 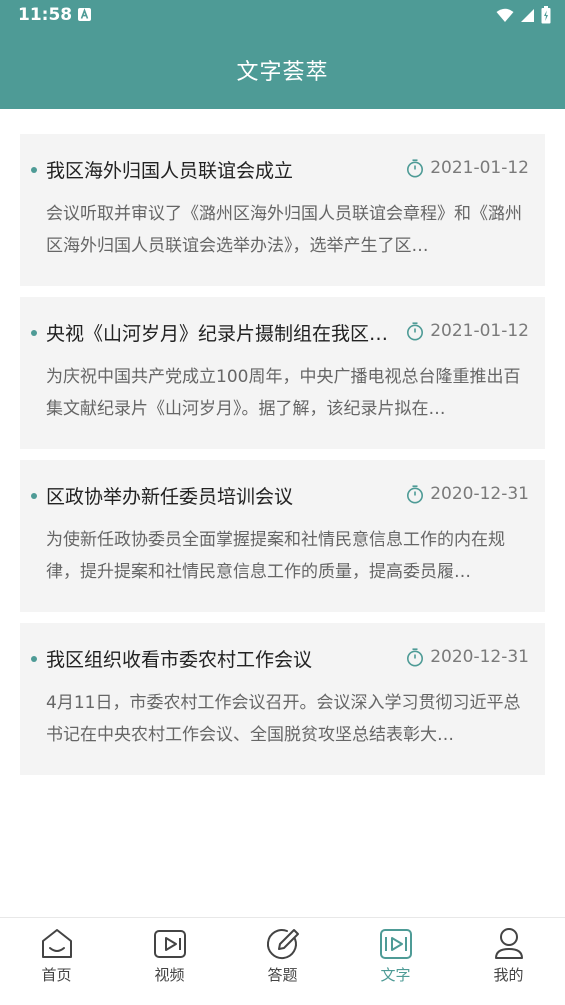 What do you see at coordinates (395, 944) in the screenshot?
I see `text-icon` at bounding box center [395, 944].